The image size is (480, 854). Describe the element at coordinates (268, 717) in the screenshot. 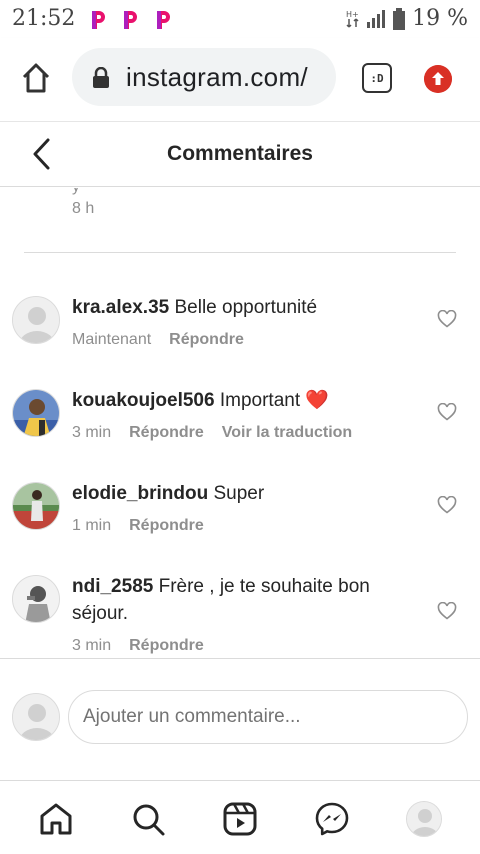

I see `add-comment-input` at that location.